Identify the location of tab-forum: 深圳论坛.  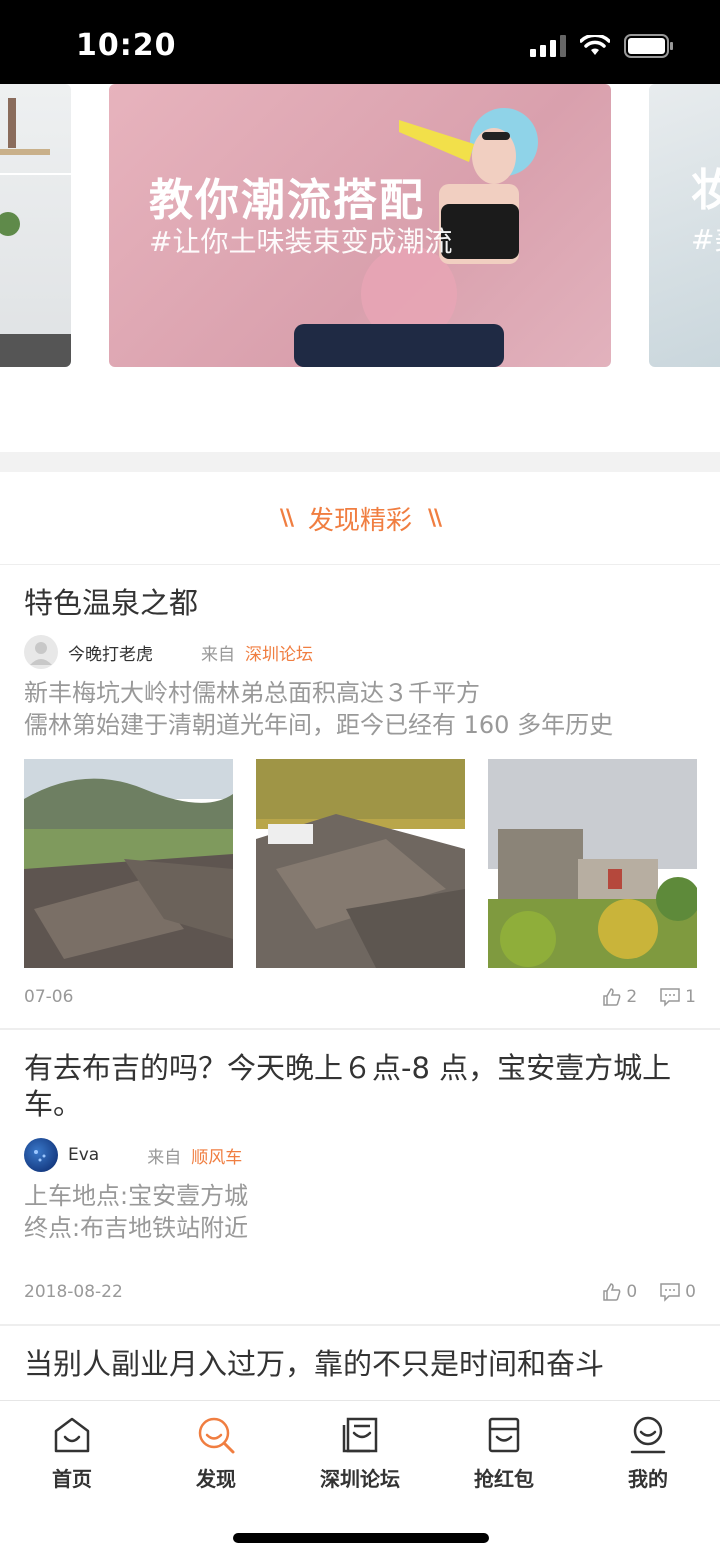
(360, 1453).